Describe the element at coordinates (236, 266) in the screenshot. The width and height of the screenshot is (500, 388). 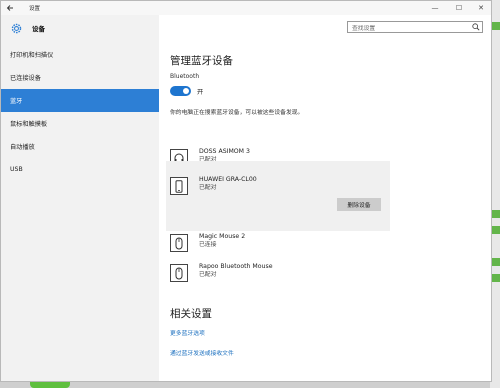
I see `device-name: Rapoo Bluetooth Mouse` at that location.